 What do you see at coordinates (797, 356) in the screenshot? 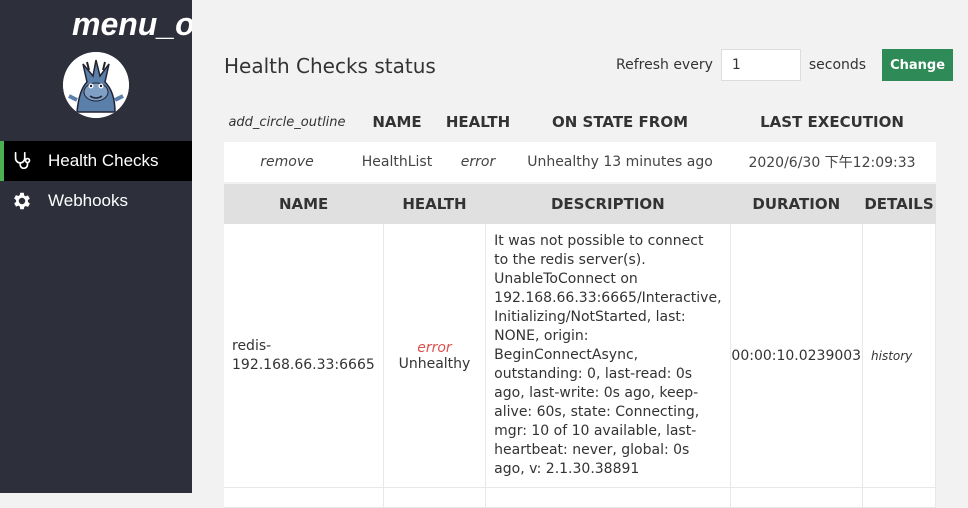
I see `entry-duration: 00:00:10.0239003` at bounding box center [797, 356].